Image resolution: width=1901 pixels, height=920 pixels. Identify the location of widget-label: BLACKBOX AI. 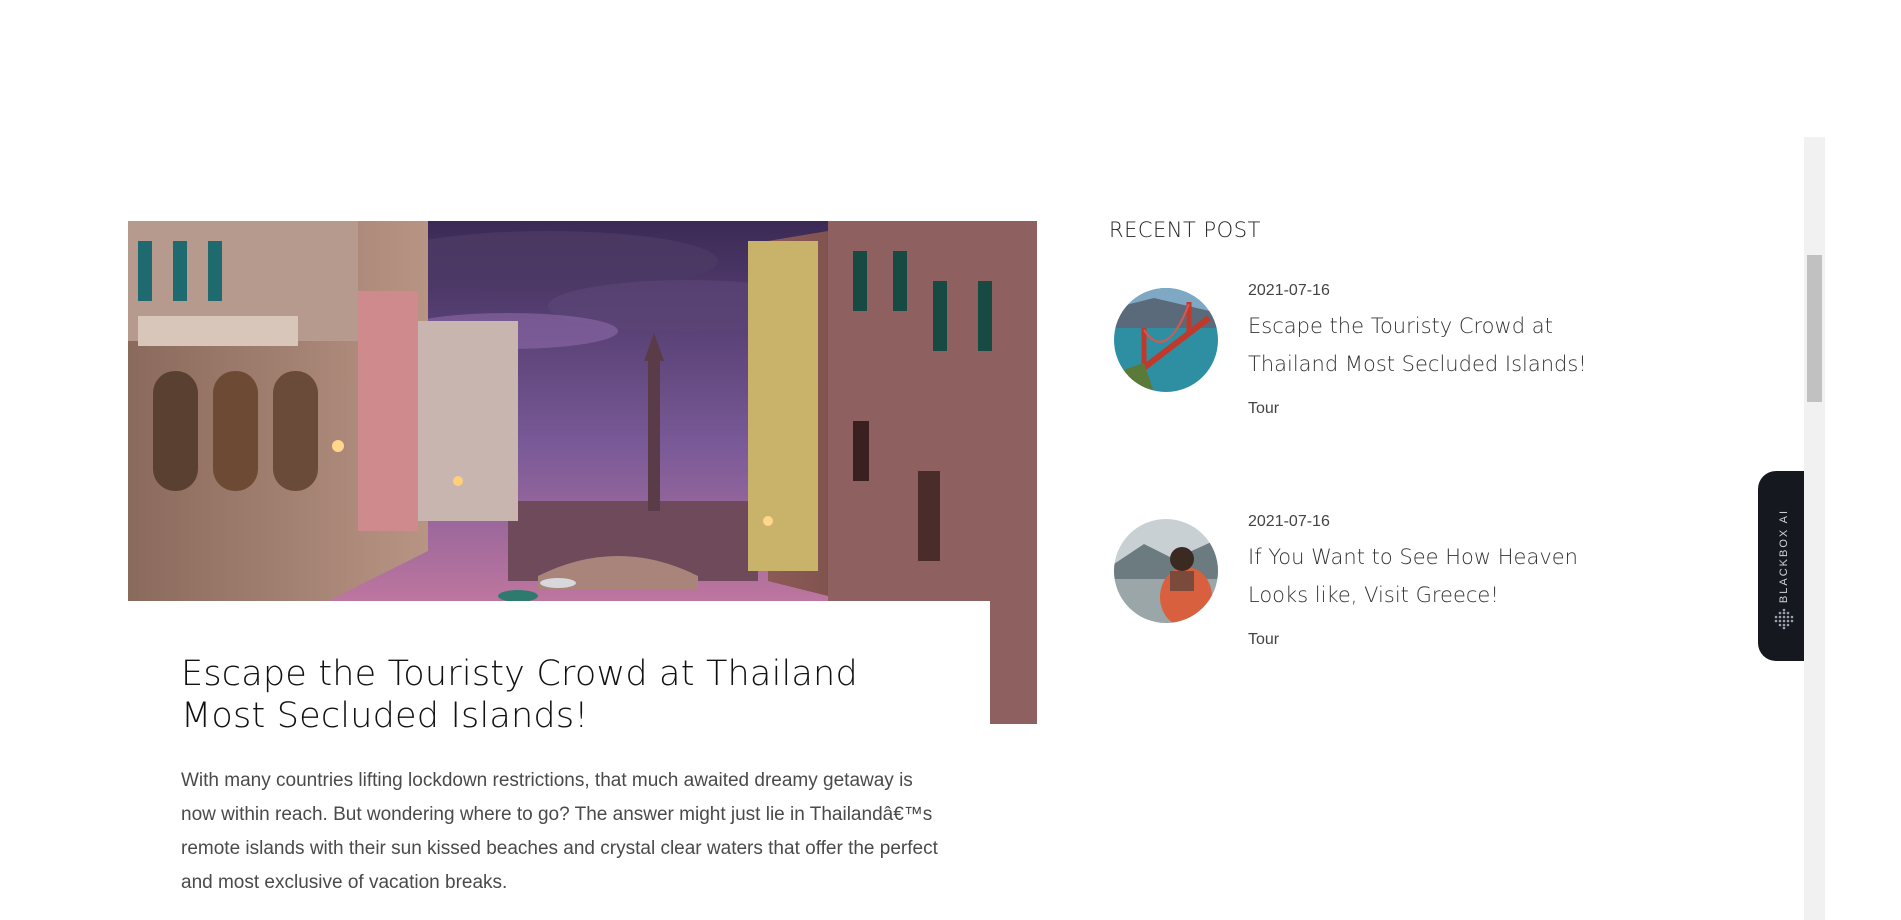
(1784, 556).